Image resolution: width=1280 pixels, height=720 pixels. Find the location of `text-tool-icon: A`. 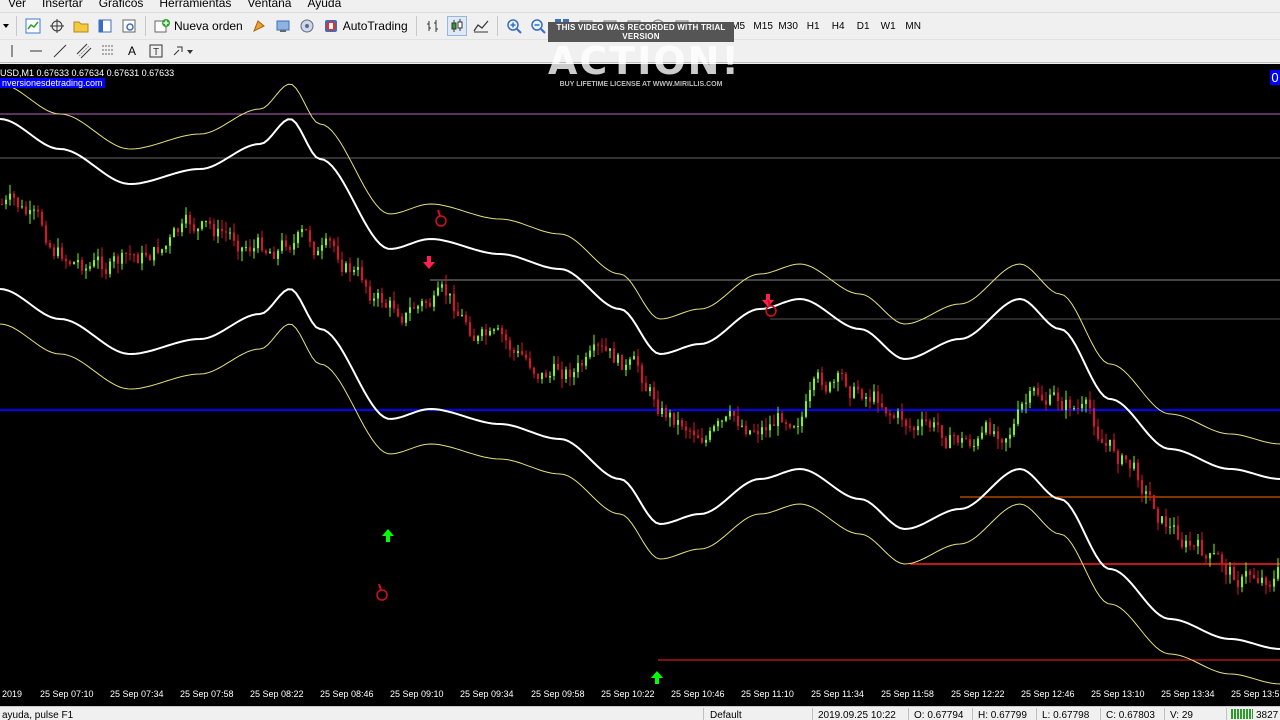

text-tool-icon: A is located at coordinates (132, 51).